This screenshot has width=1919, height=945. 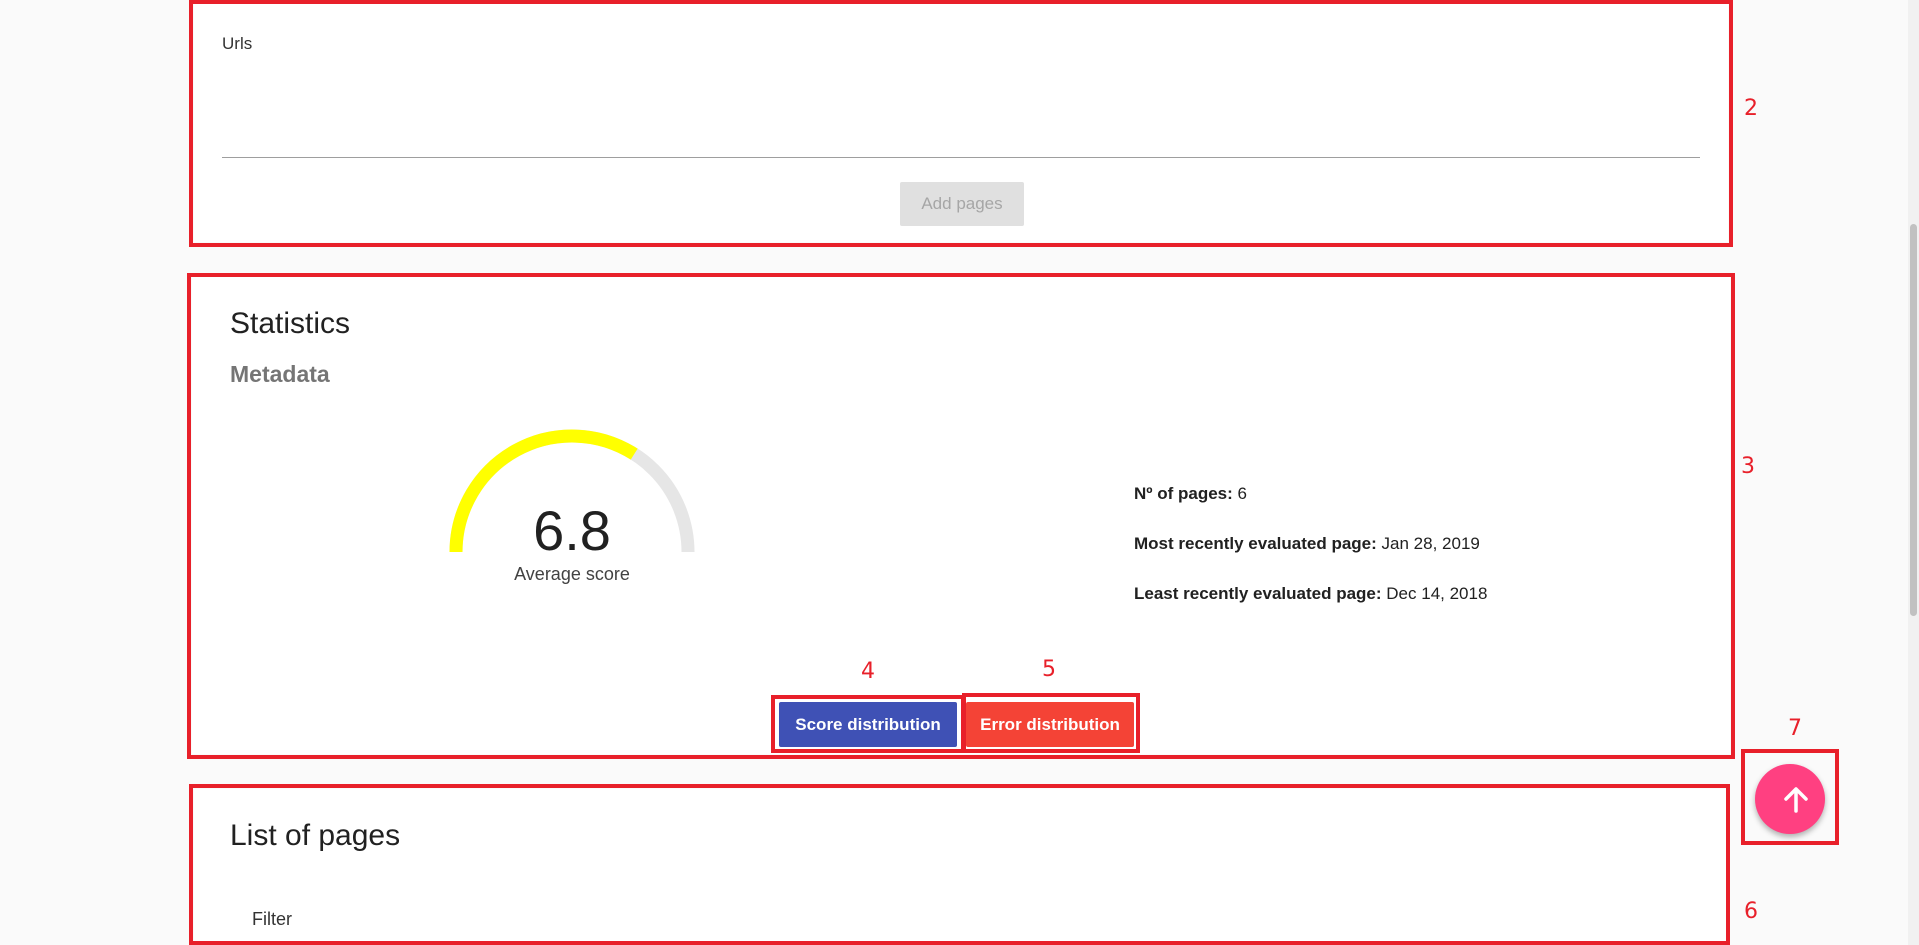 What do you see at coordinates (868, 671) in the screenshot?
I see `annotation-label-4: 4` at bounding box center [868, 671].